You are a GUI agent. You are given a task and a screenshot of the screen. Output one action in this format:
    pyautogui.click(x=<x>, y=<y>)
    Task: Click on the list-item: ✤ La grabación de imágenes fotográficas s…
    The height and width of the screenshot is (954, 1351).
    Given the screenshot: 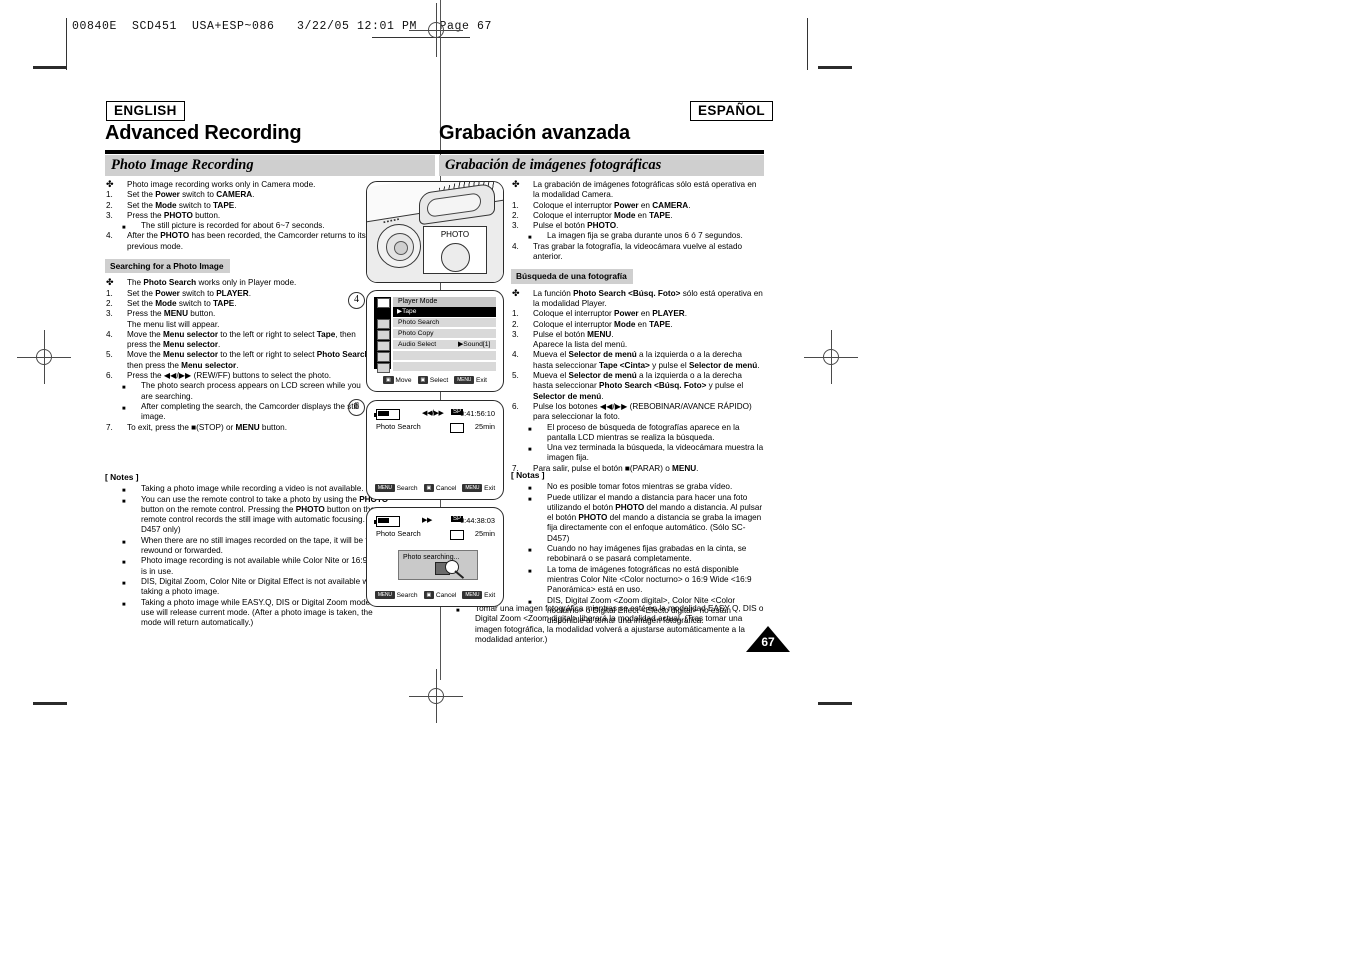 What is the action you would take?
    pyautogui.click(x=637, y=190)
    